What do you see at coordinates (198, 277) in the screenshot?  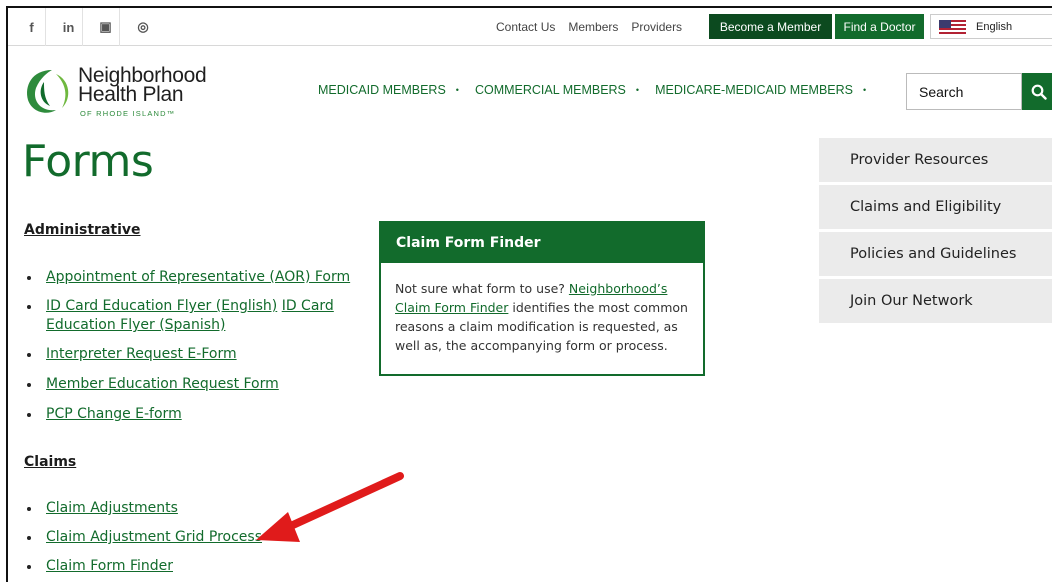 I see `aor-form-link: Appointment of Representative (AOR) Form` at bounding box center [198, 277].